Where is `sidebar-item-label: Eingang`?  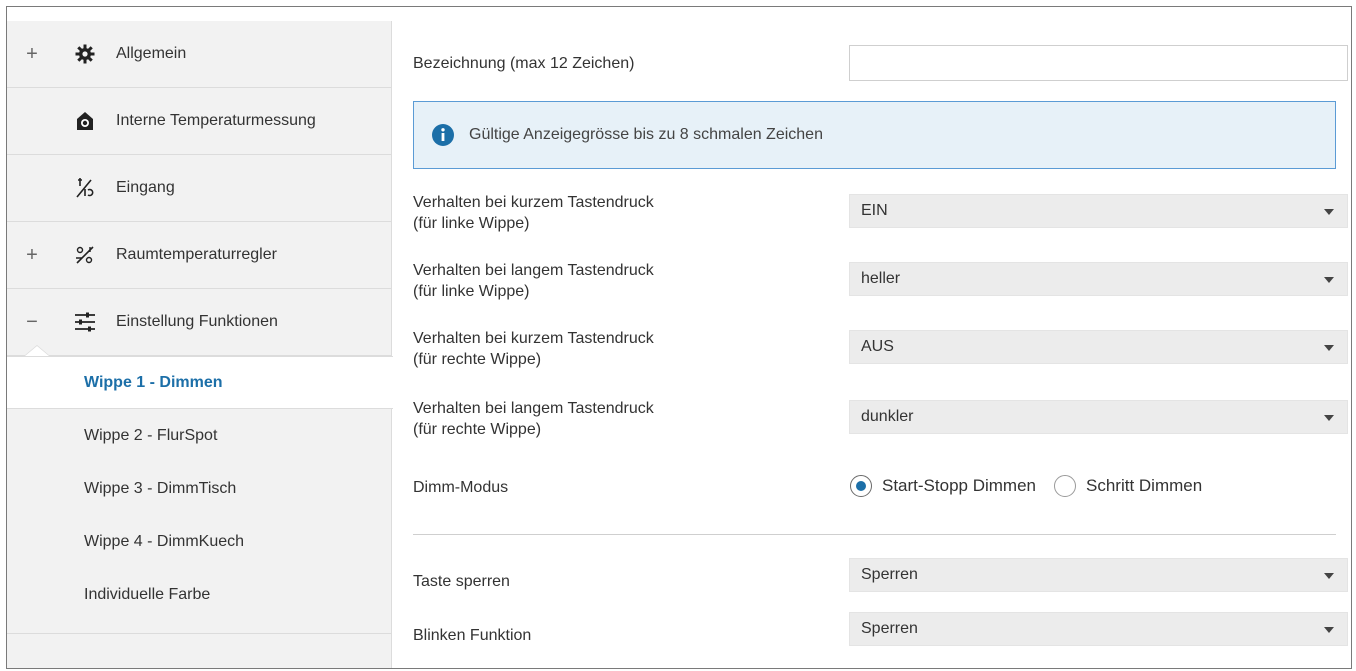
sidebar-item-label: Eingang is located at coordinates (145, 187).